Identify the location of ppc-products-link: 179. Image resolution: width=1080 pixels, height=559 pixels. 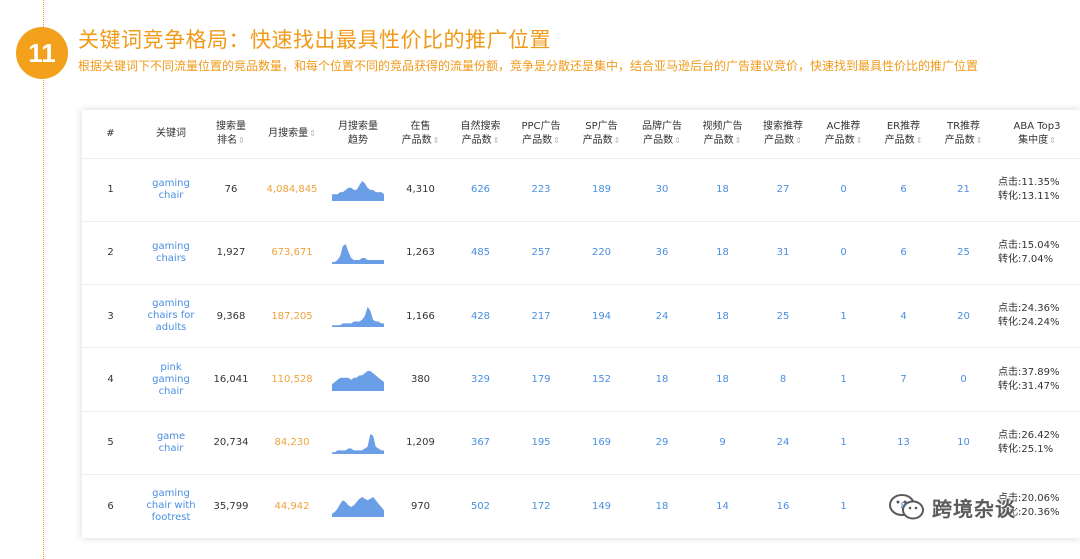
(540, 379).